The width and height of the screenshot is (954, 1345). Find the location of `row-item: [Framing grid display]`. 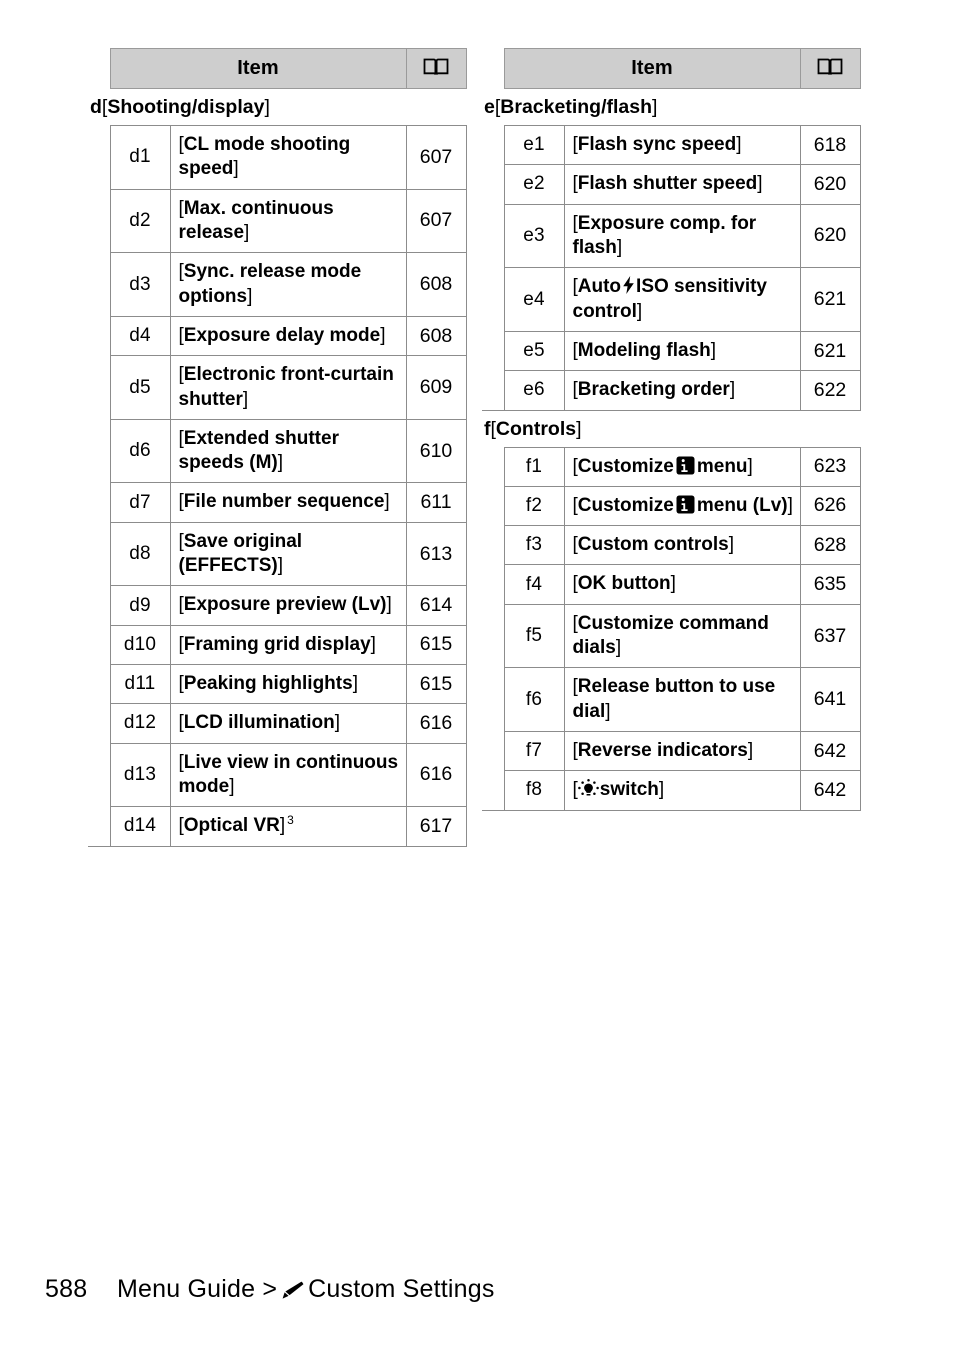

row-item: [Framing grid display] is located at coordinates (288, 645).